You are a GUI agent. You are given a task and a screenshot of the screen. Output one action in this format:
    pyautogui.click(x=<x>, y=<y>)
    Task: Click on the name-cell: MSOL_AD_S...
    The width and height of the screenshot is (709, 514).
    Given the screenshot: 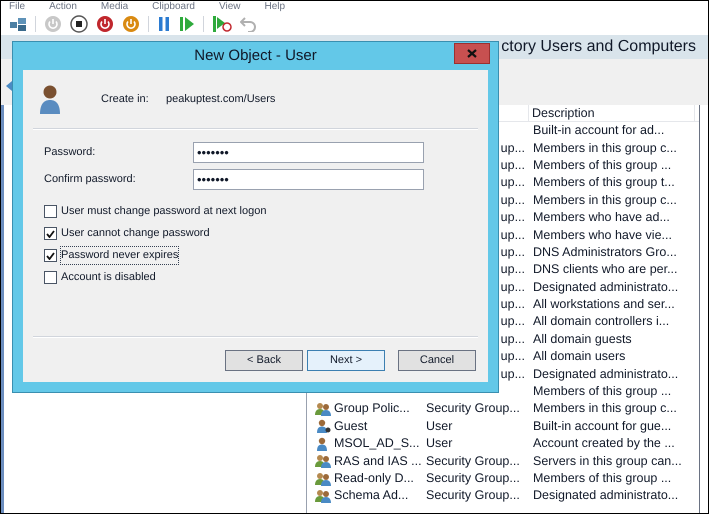 What is the action you would take?
    pyautogui.click(x=377, y=443)
    